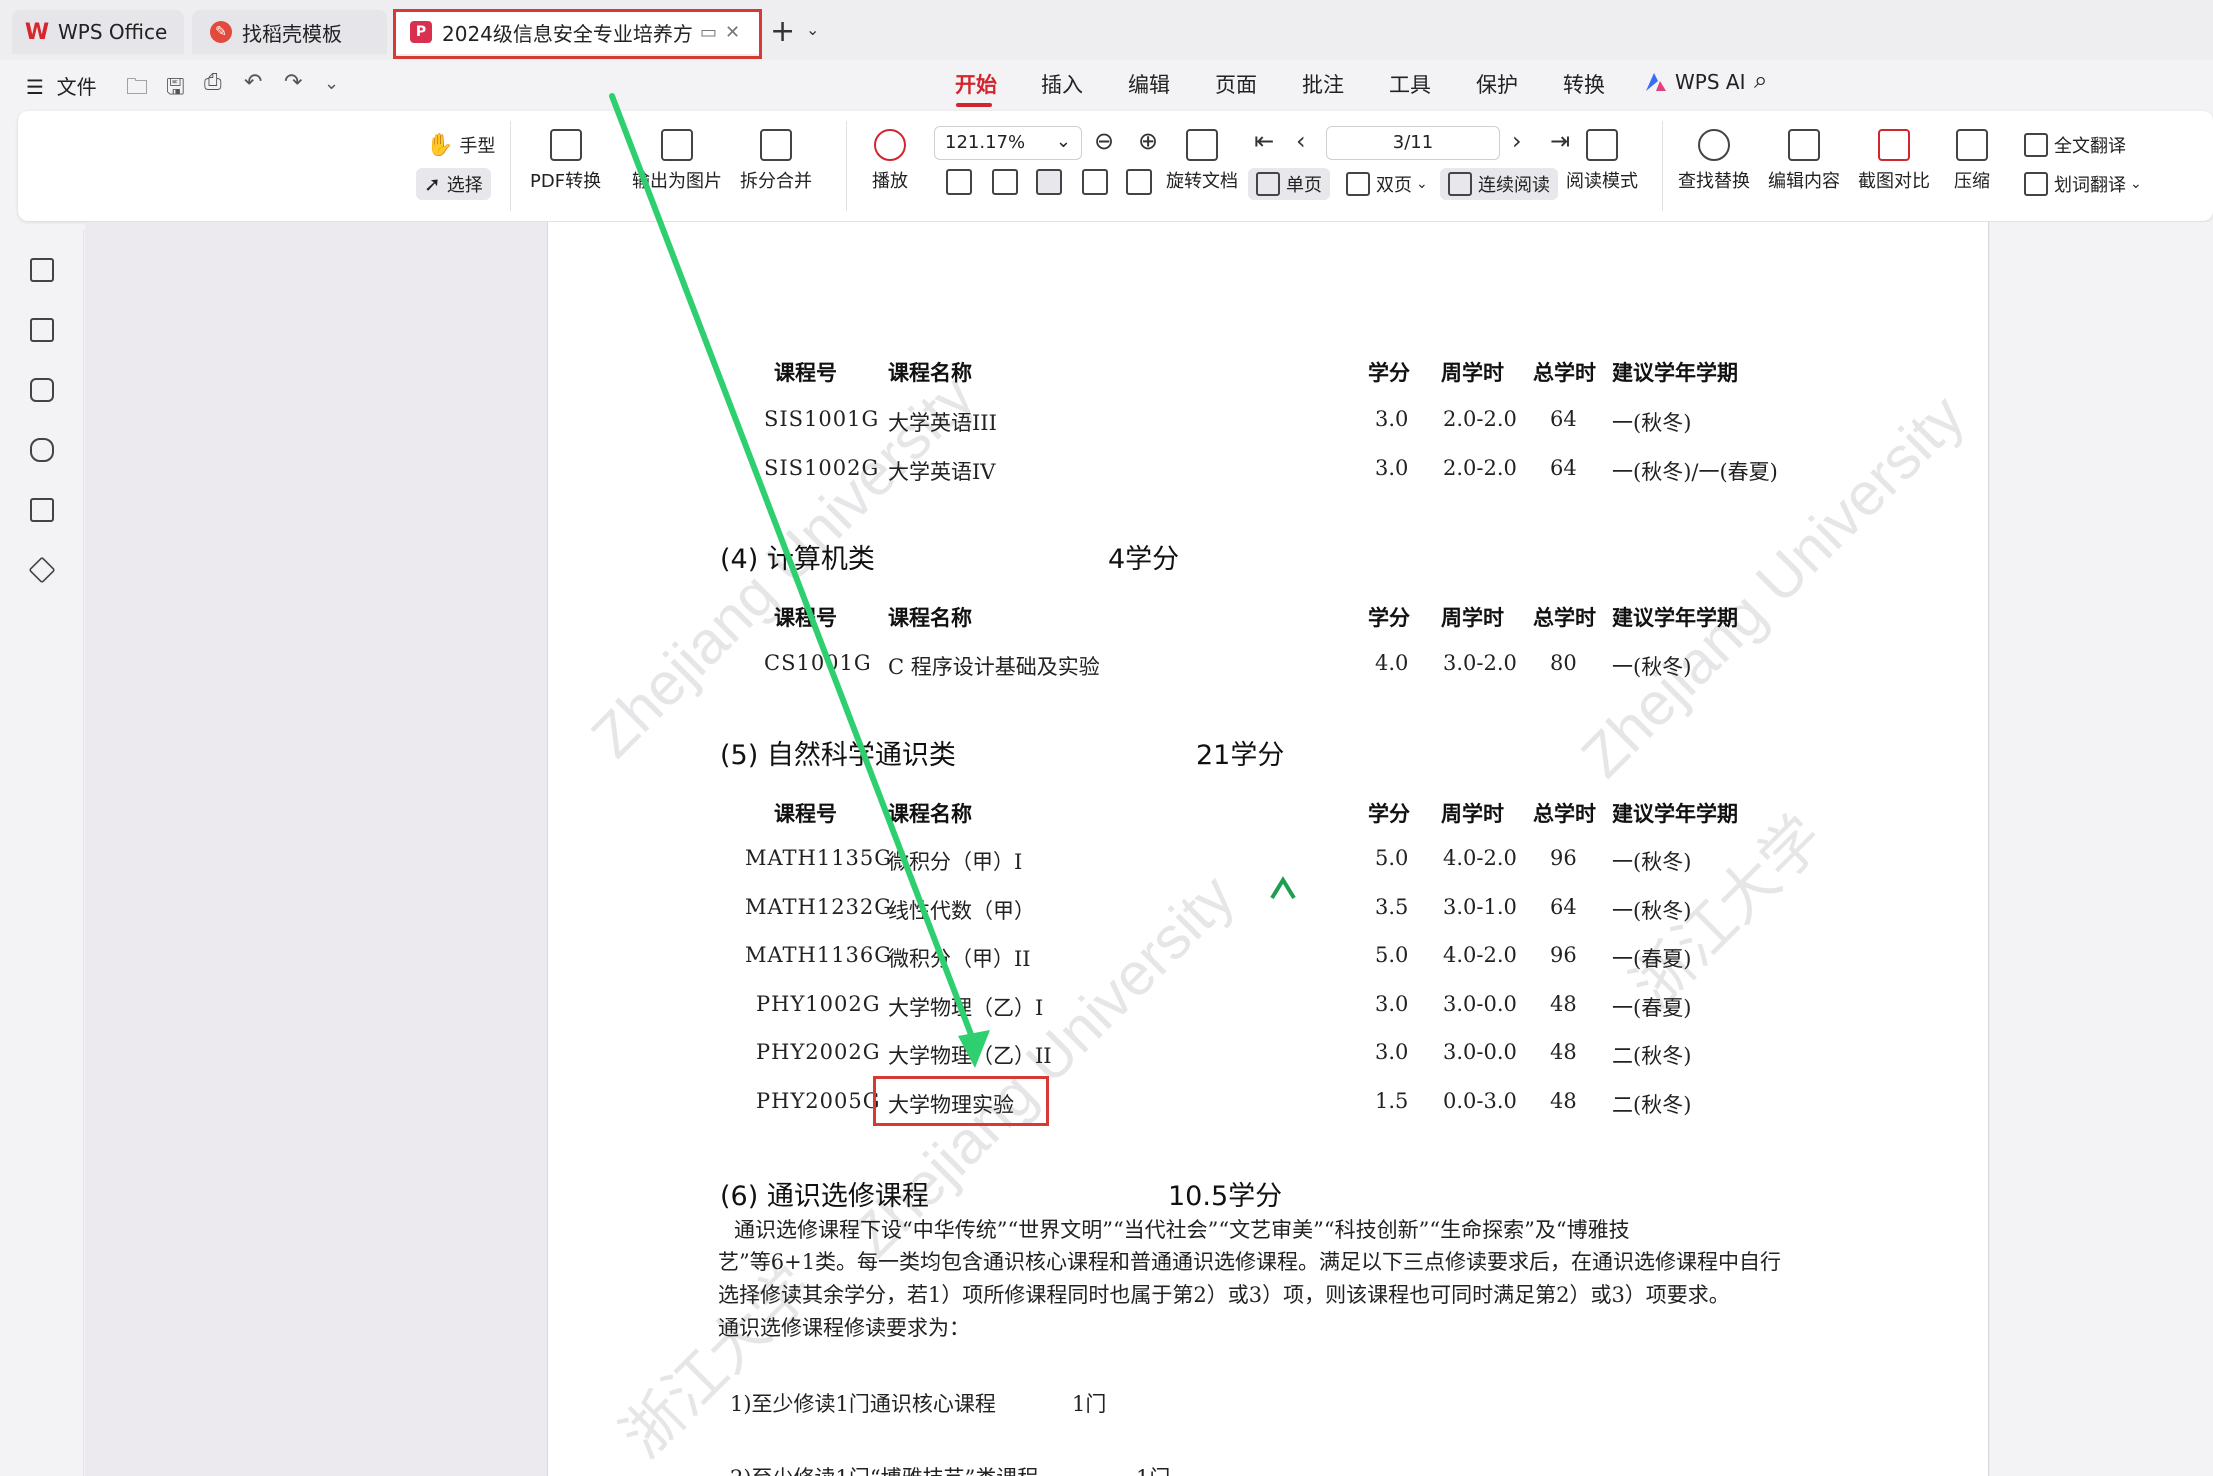 This screenshot has height=1476, width=2213. What do you see at coordinates (1392, 1004) in the screenshot?
I see `cell-credit: 3.0` at bounding box center [1392, 1004].